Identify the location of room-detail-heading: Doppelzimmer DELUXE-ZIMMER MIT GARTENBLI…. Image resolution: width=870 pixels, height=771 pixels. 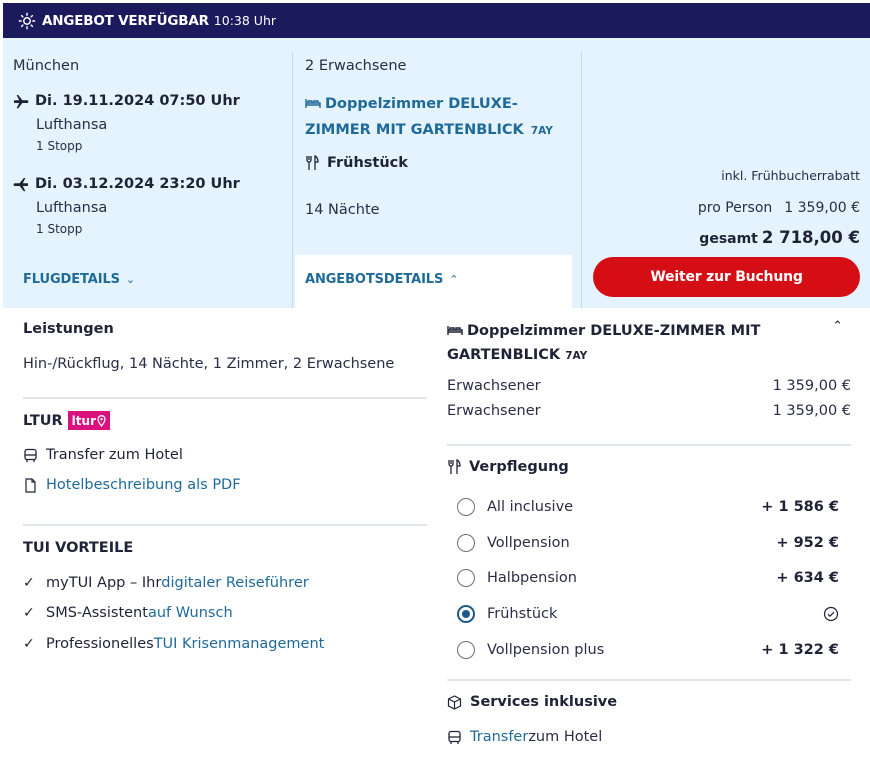
(649, 343).